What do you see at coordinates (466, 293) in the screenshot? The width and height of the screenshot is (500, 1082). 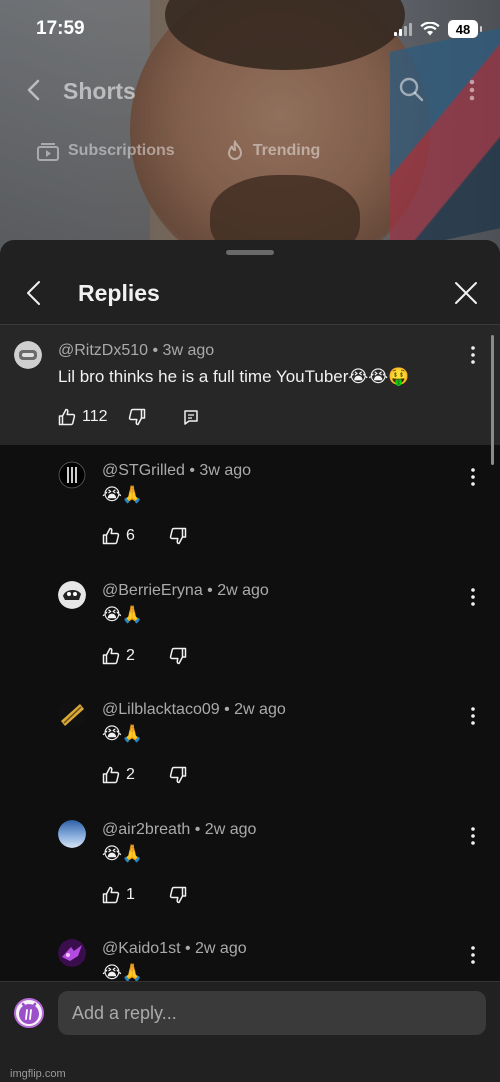 I see `close-icon` at bounding box center [466, 293].